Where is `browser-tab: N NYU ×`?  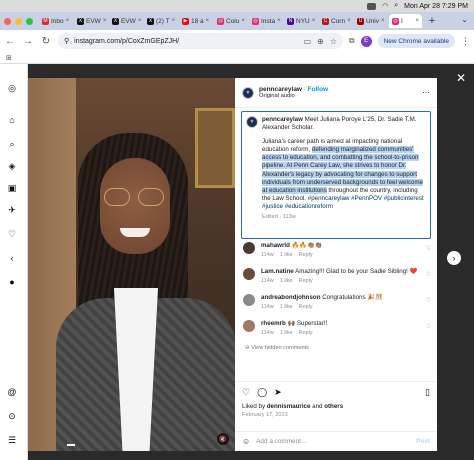
browser-tab: N NYU × is located at coordinates (300, 21).